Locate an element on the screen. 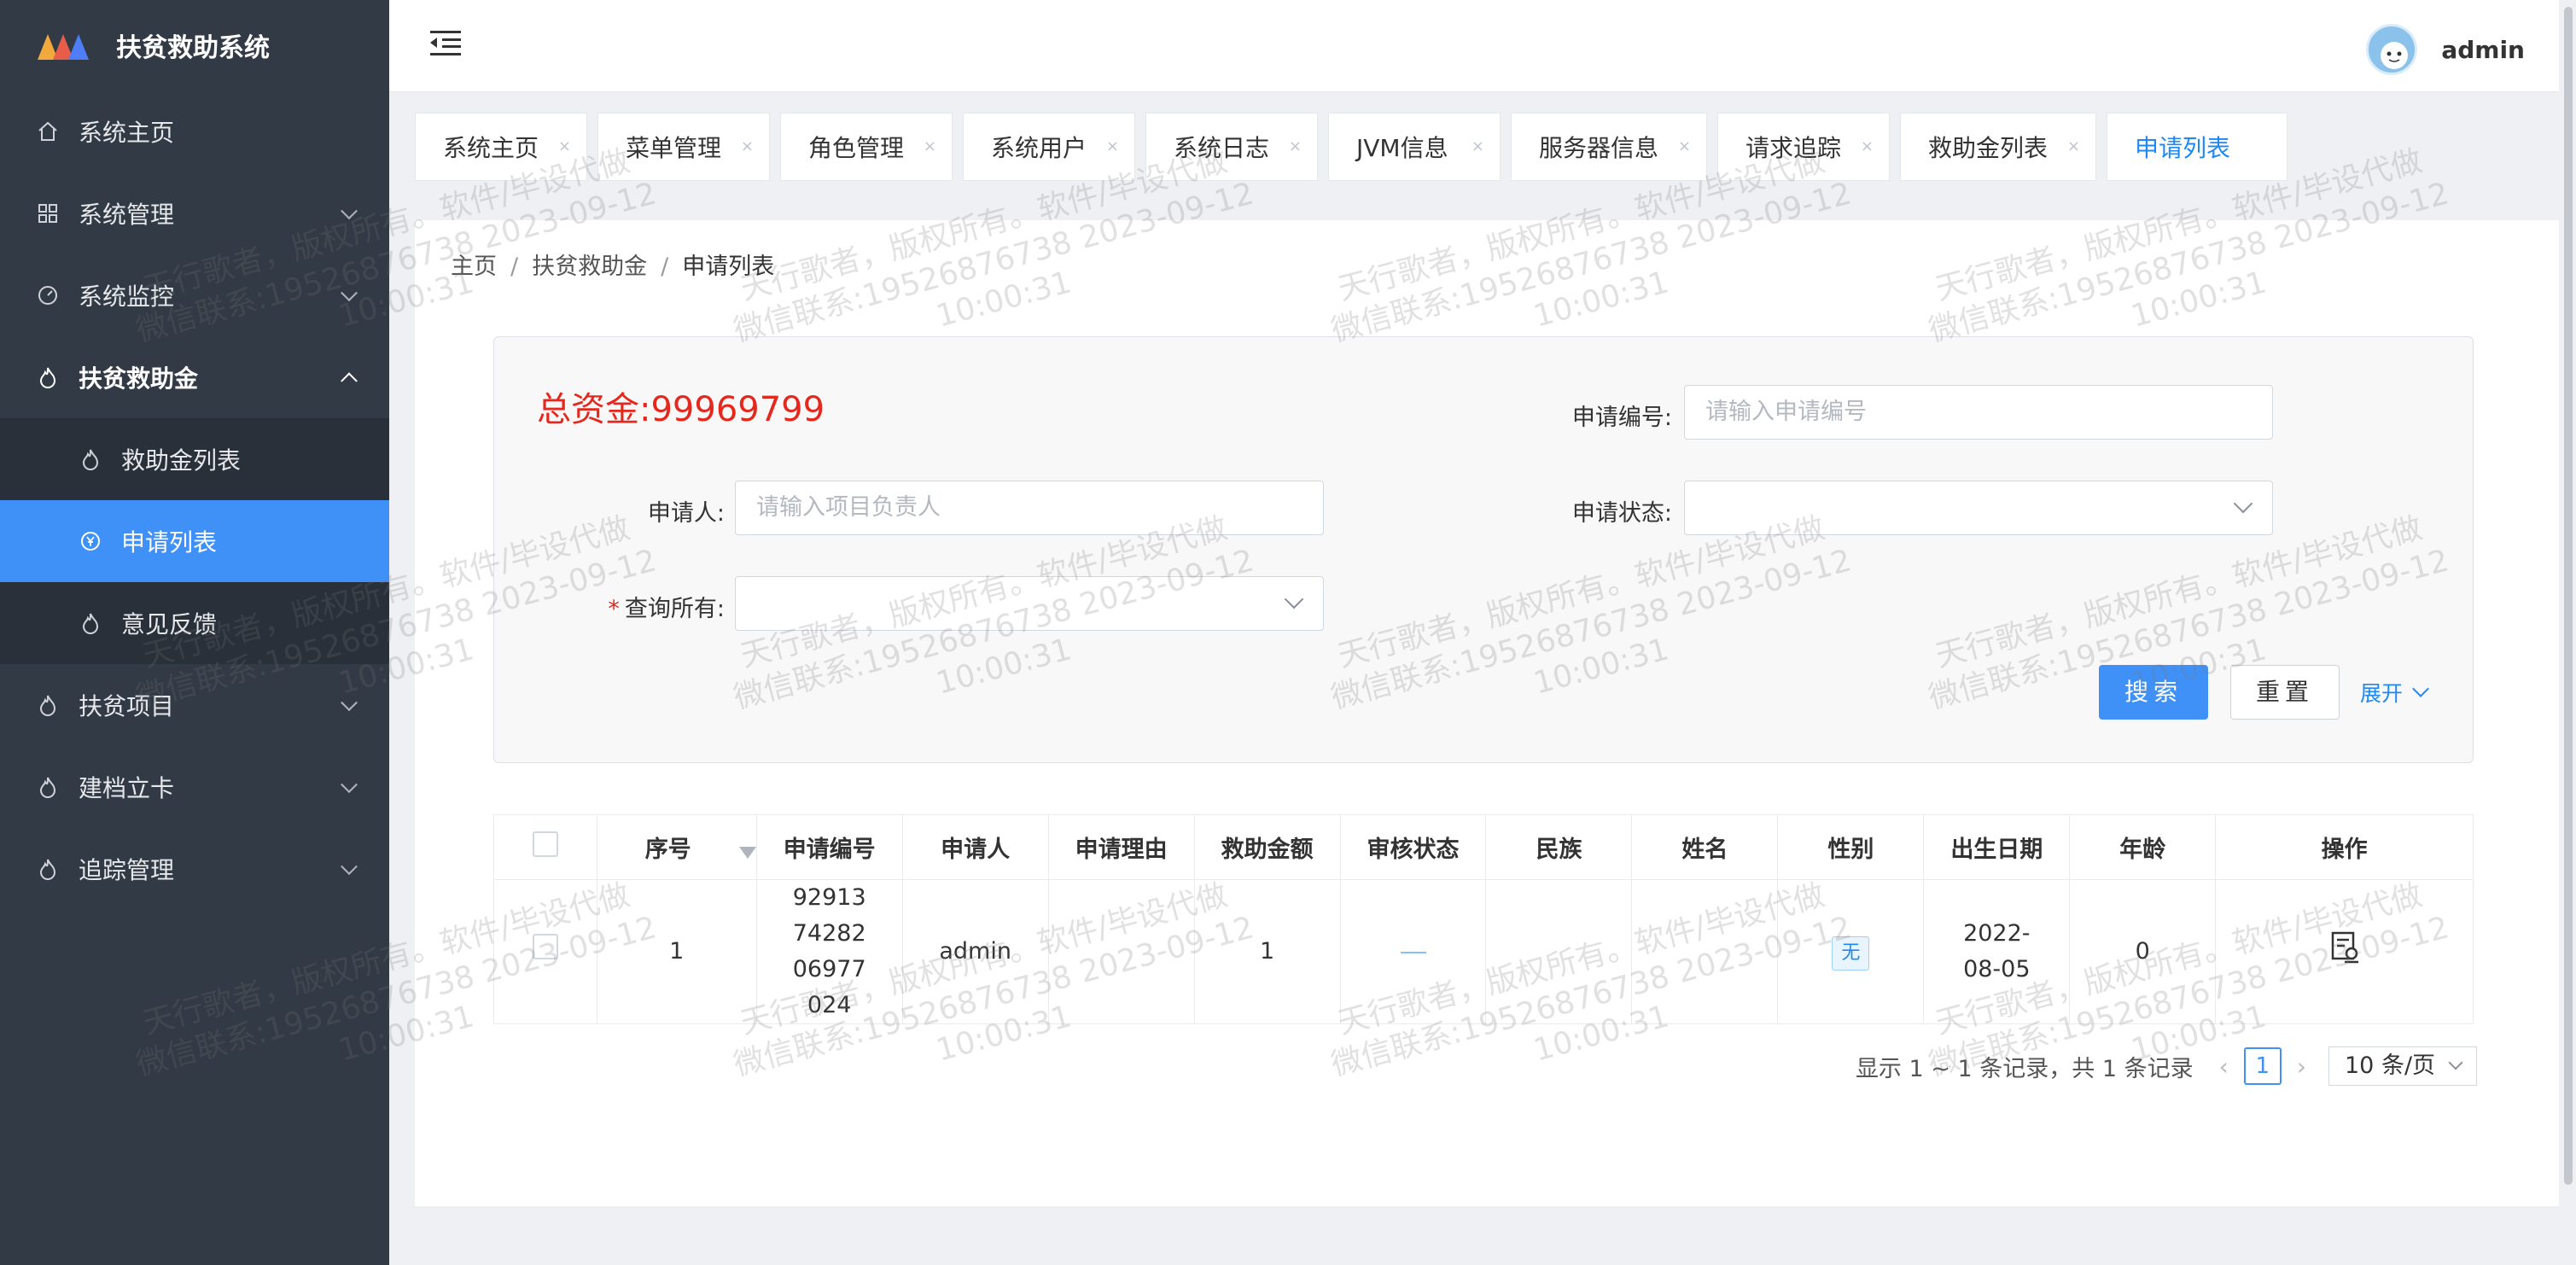  tab-menu-manage: 菜单管理 × is located at coordinates (683, 147).